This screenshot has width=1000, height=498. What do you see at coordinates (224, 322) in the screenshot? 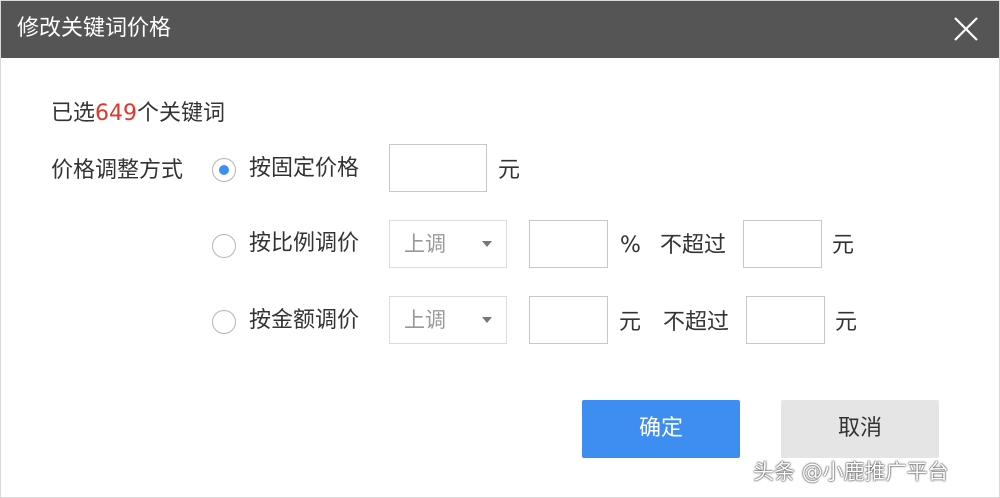
I see `radio-amount-price` at bounding box center [224, 322].